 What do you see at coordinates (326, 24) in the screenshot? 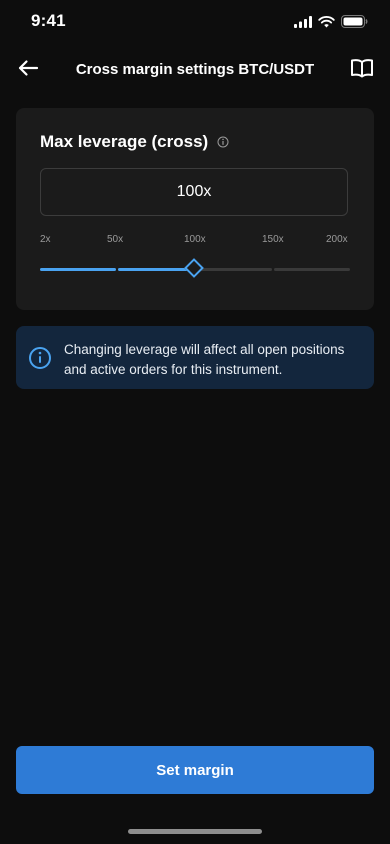
I see `wifi-icon` at bounding box center [326, 24].